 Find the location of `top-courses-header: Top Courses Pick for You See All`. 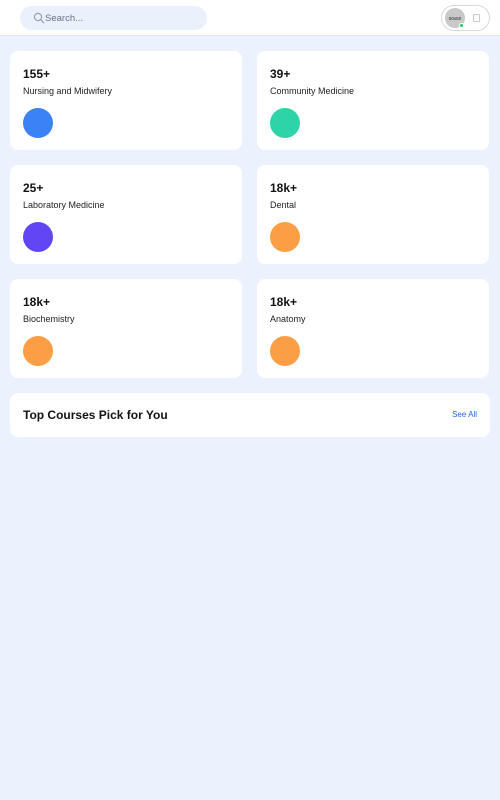

top-courses-header: Top Courses Pick for You See All is located at coordinates (250, 415).